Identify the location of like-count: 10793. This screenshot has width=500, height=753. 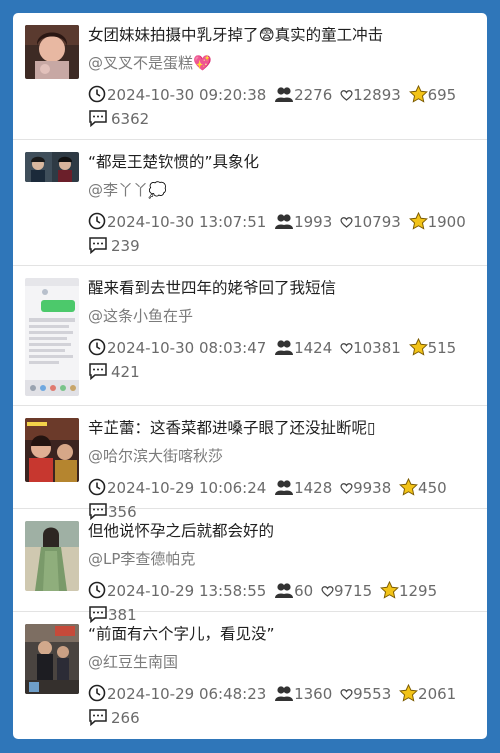
(370, 222).